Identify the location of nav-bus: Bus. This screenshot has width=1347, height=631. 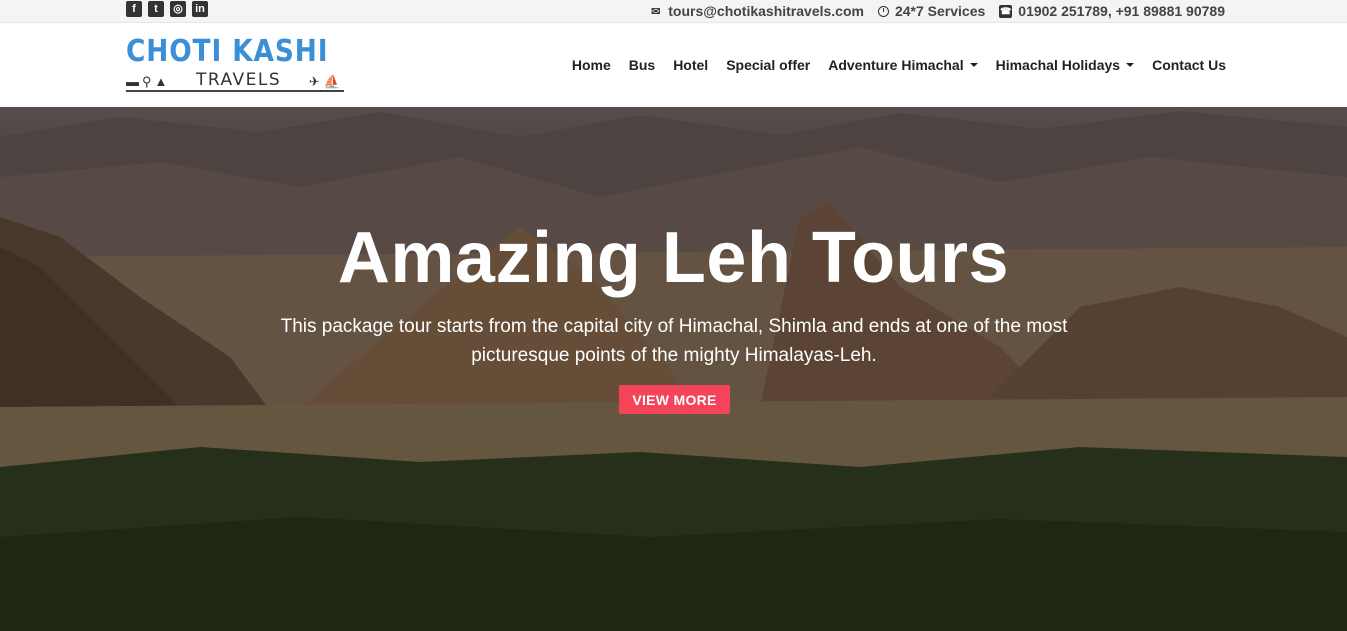
(642, 65).